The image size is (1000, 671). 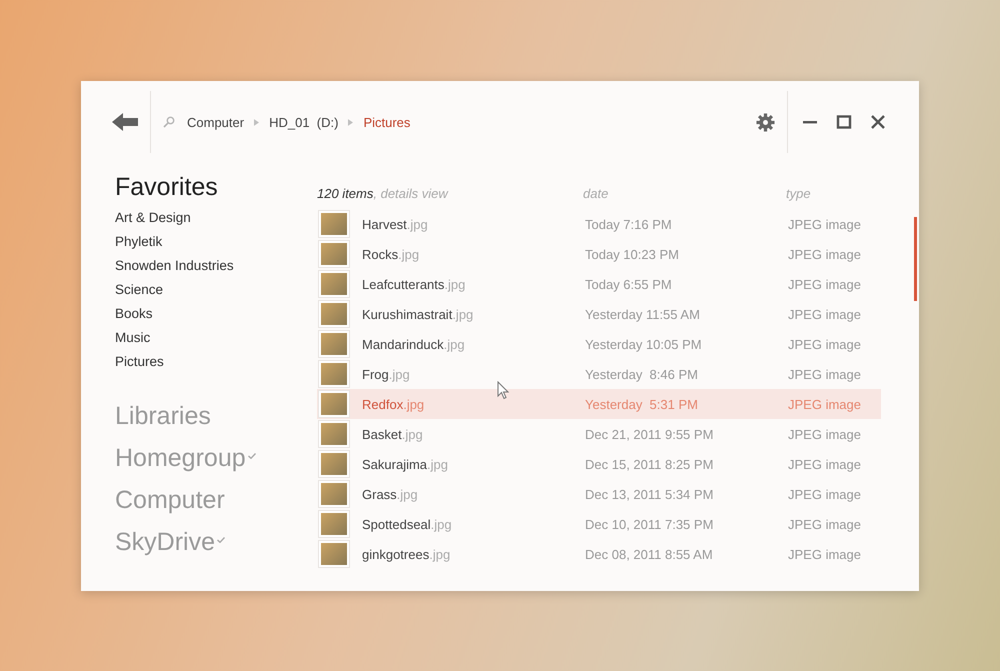 I want to click on favorite-link: Pictures, so click(x=216, y=362).